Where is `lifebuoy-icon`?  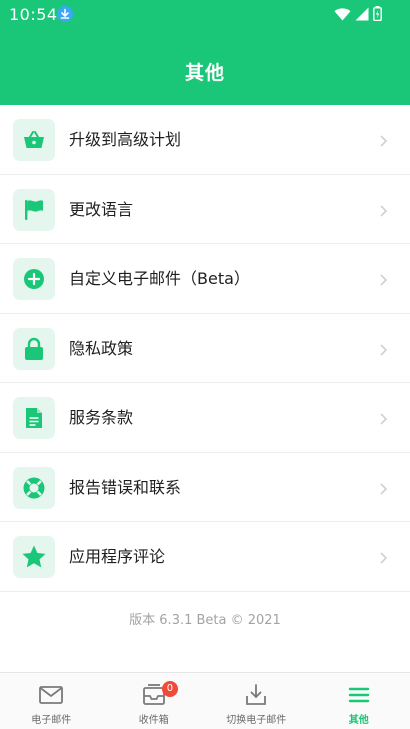 lifebuoy-icon is located at coordinates (34, 487).